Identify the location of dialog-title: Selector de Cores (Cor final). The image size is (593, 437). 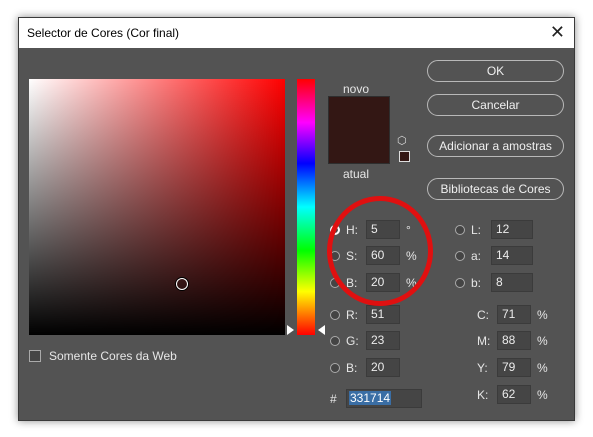
(103, 33).